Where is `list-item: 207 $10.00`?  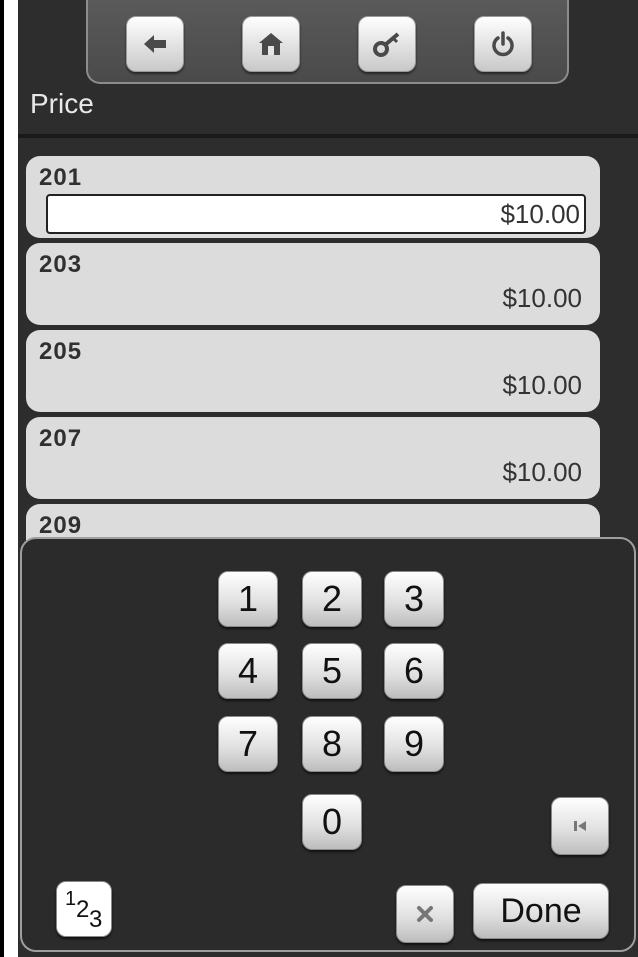 list-item: 207 $10.00 is located at coordinates (313, 458).